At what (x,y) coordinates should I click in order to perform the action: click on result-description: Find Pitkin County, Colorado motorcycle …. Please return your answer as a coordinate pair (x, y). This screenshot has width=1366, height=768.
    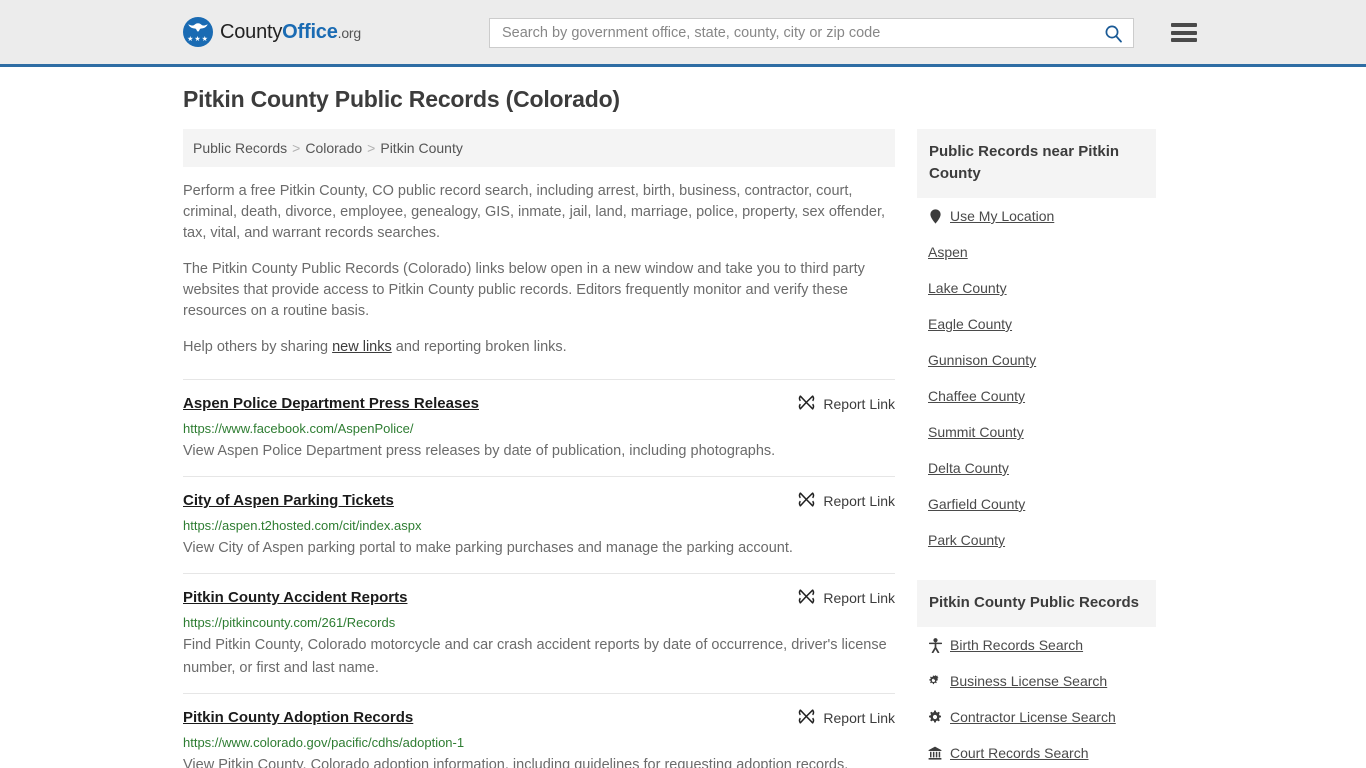
    Looking at the image, I should click on (535, 656).